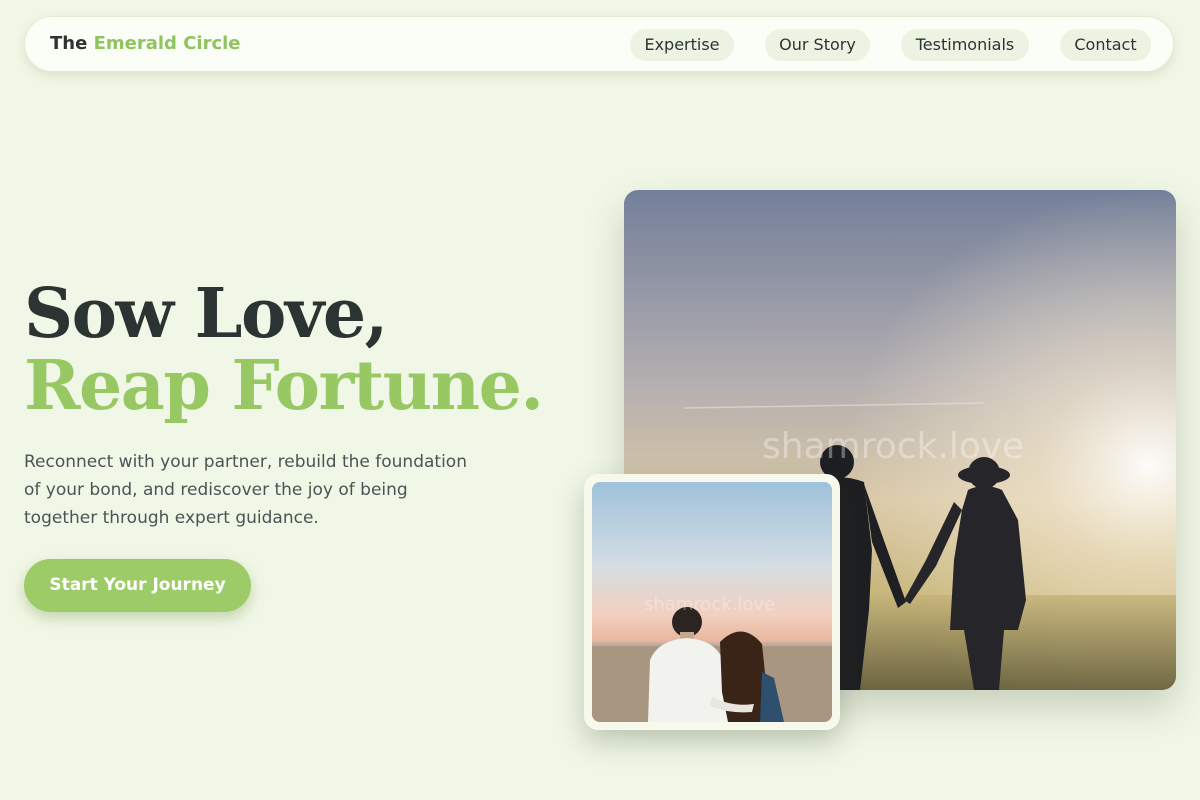 The image size is (1200, 800). I want to click on hero-title-line2: Reap Fortune., so click(284, 386).